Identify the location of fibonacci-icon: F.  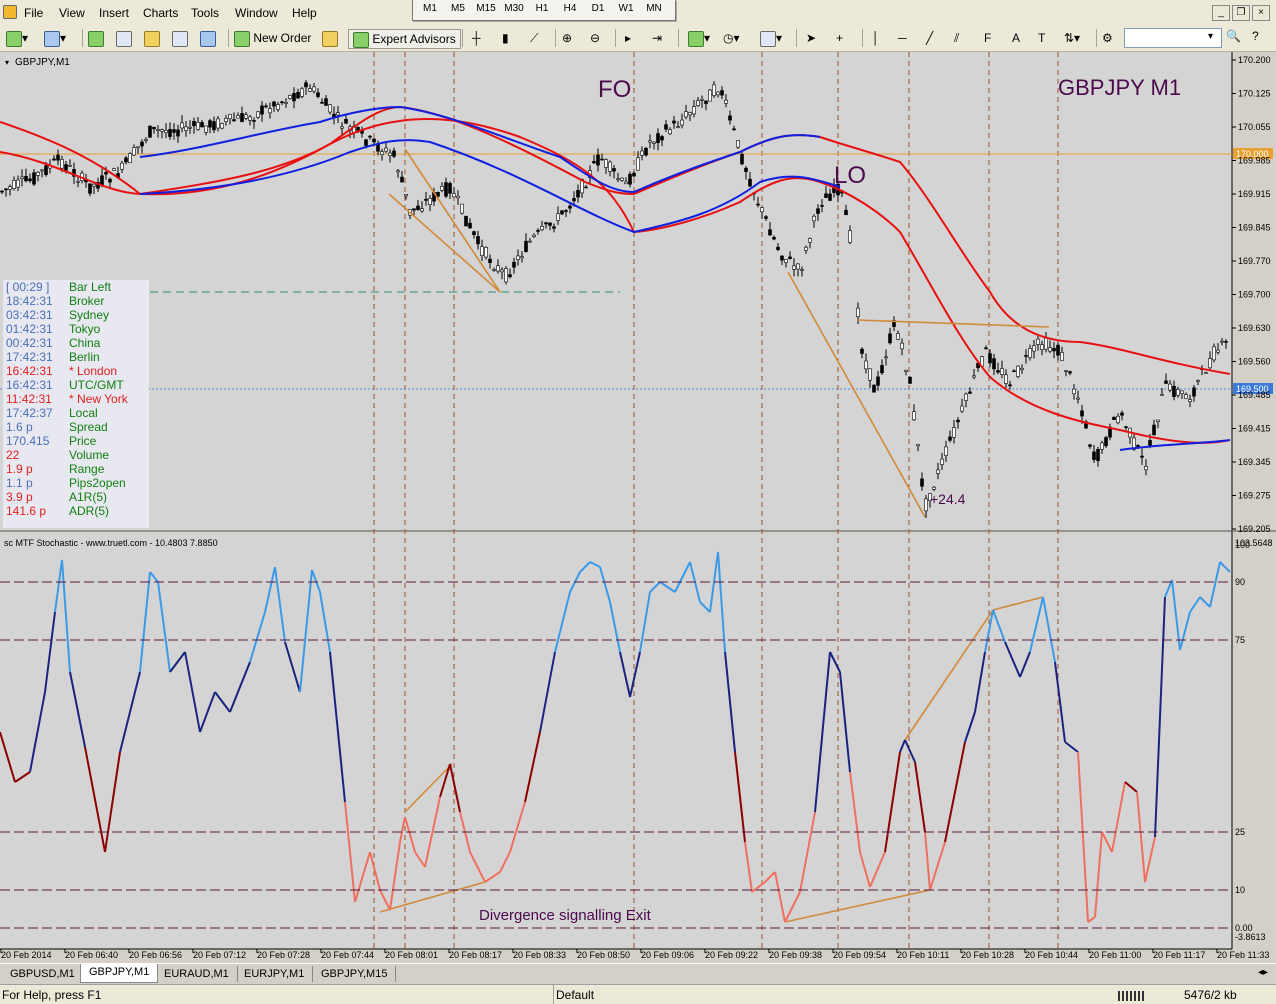
(987, 38).